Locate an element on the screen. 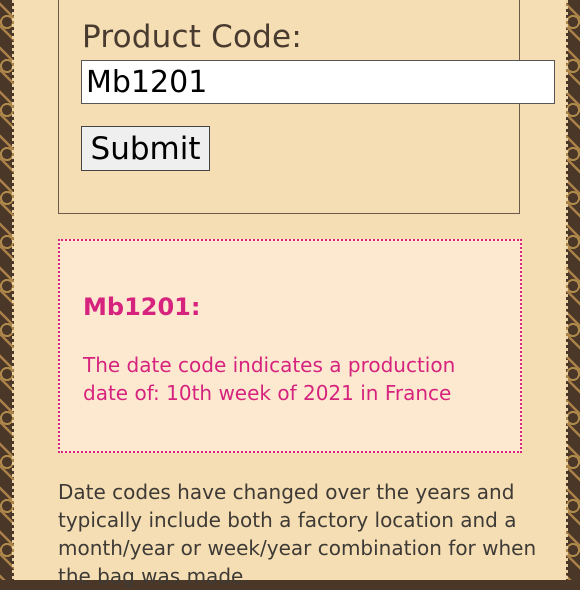 The image size is (580, 590). result-code-heading: Mb1201: is located at coordinates (142, 307).